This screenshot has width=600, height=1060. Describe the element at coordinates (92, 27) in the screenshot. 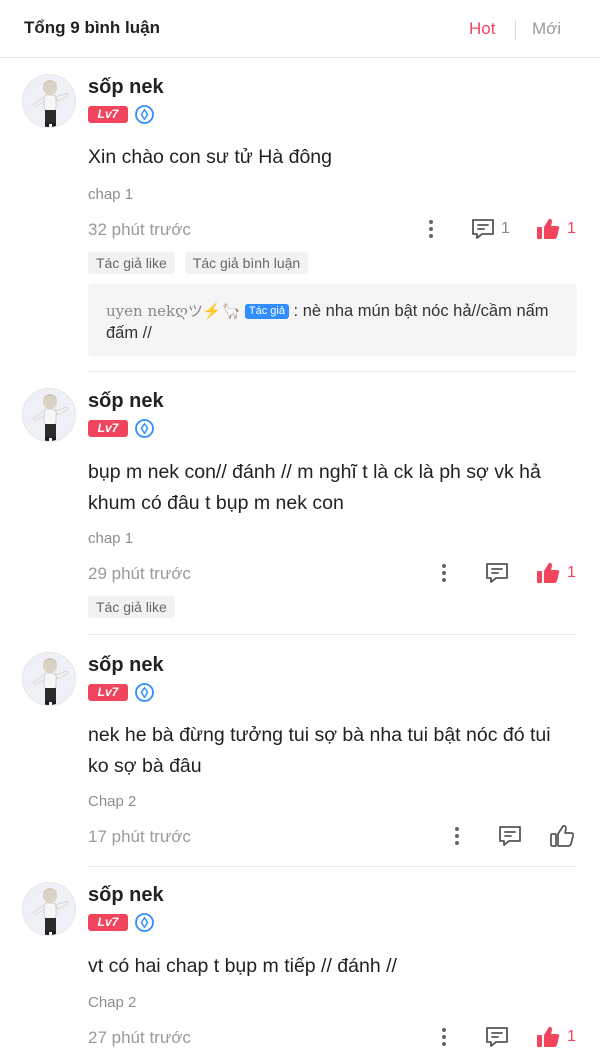

I see `total-comments-title: Tổng 9 bình luận` at that location.